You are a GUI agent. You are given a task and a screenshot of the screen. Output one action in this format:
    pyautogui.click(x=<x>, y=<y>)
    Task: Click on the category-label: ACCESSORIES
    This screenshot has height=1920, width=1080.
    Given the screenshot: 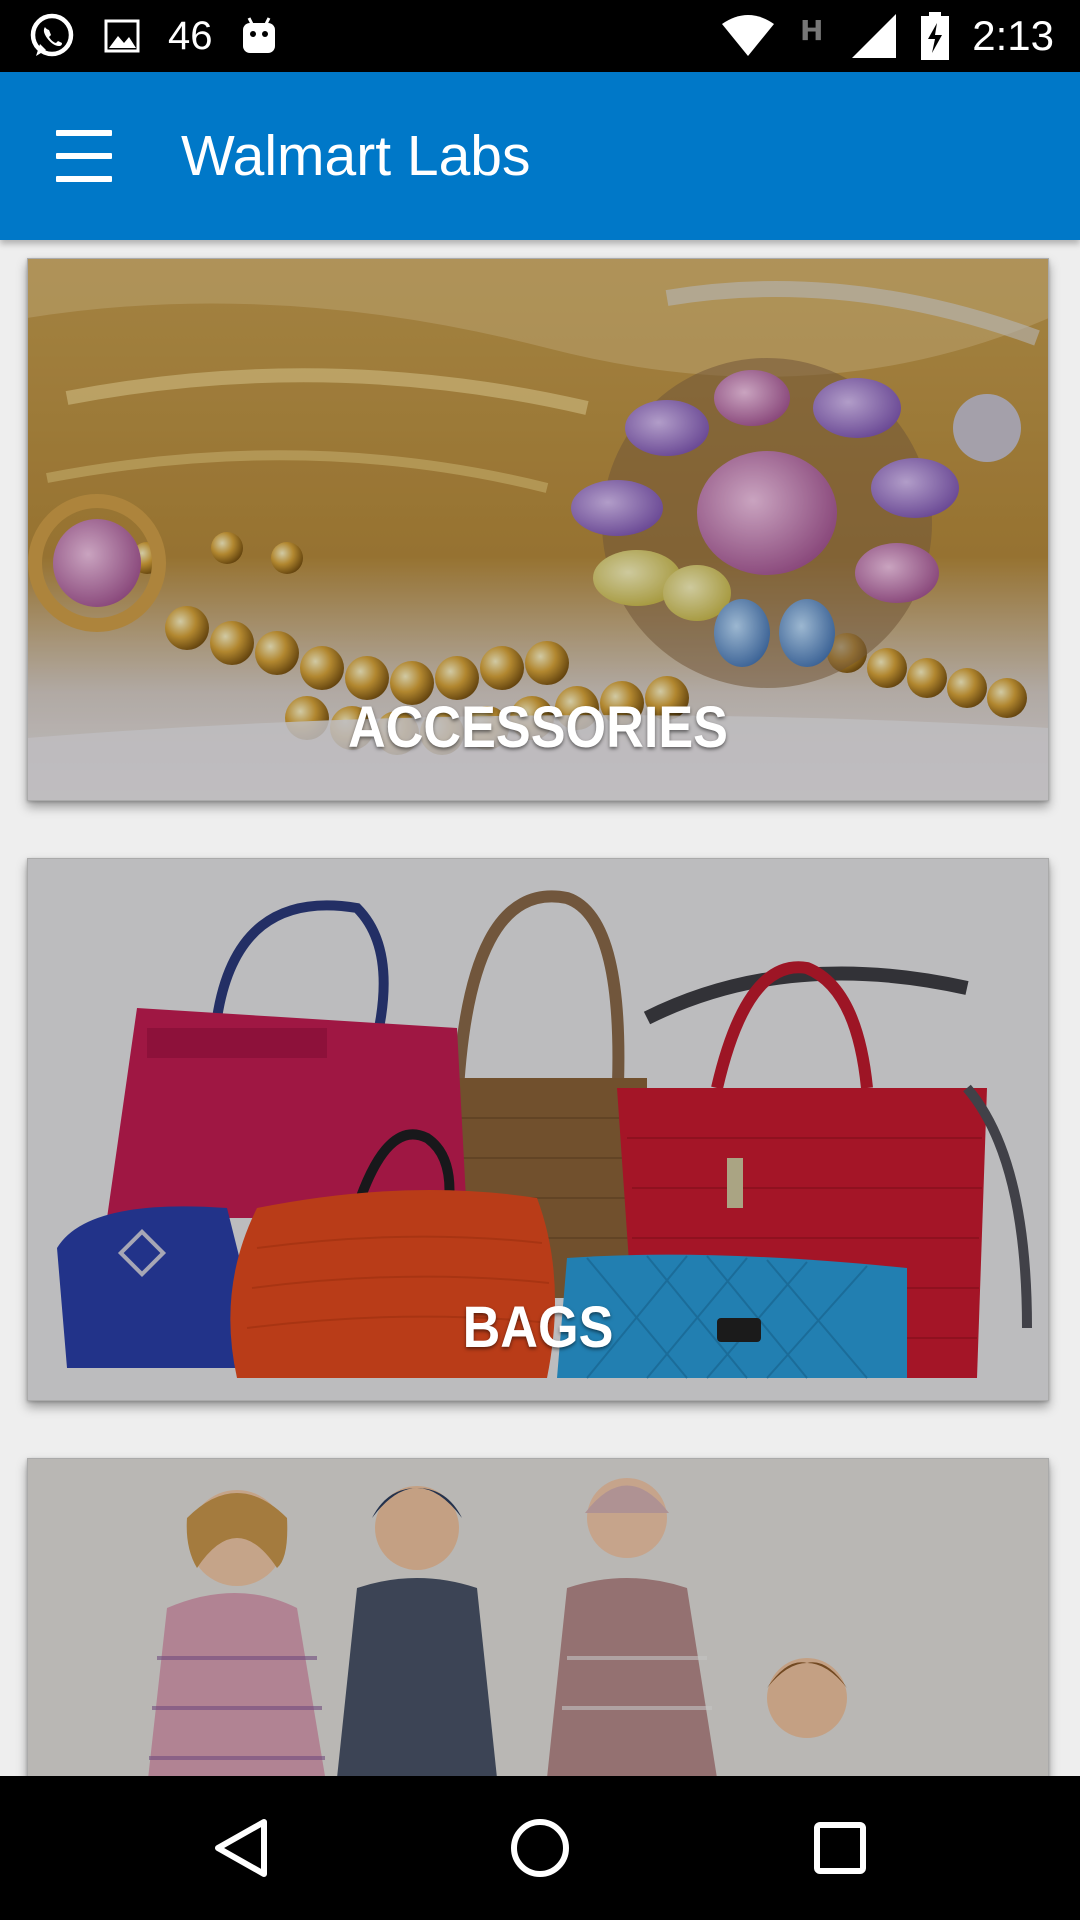 What is the action you would take?
    pyautogui.click(x=538, y=727)
    